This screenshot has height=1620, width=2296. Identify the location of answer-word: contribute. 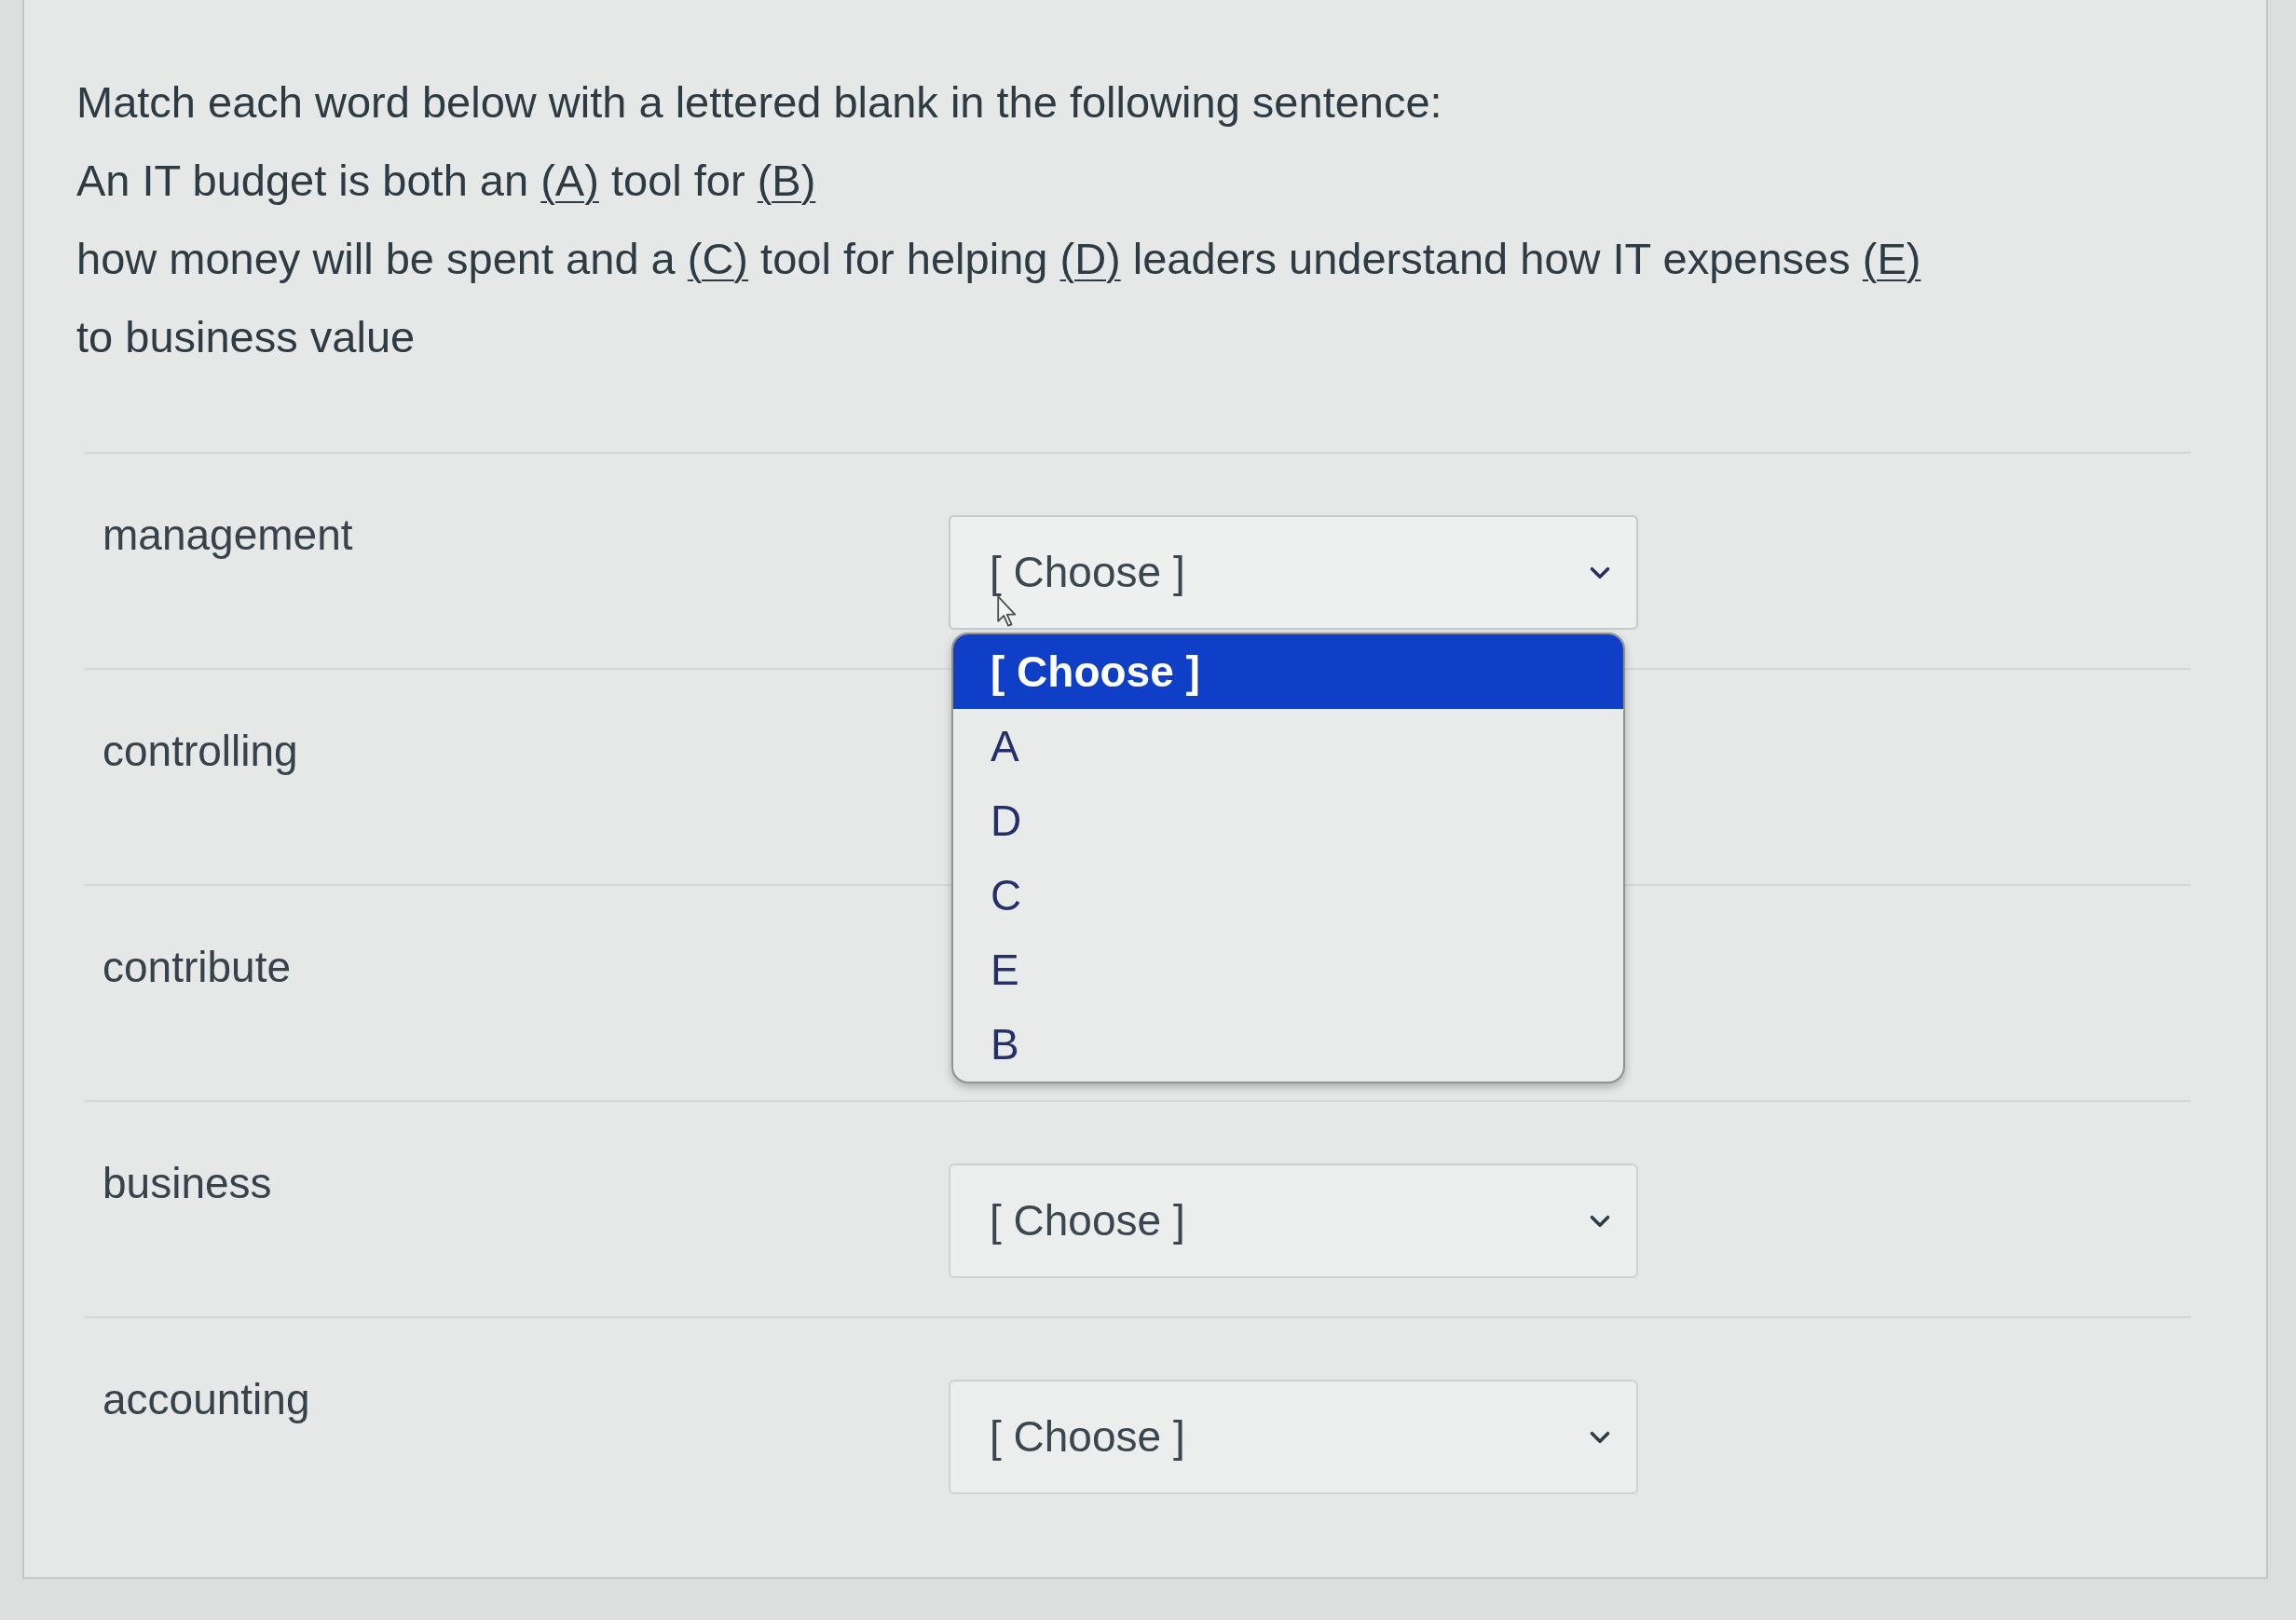
(196, 967).